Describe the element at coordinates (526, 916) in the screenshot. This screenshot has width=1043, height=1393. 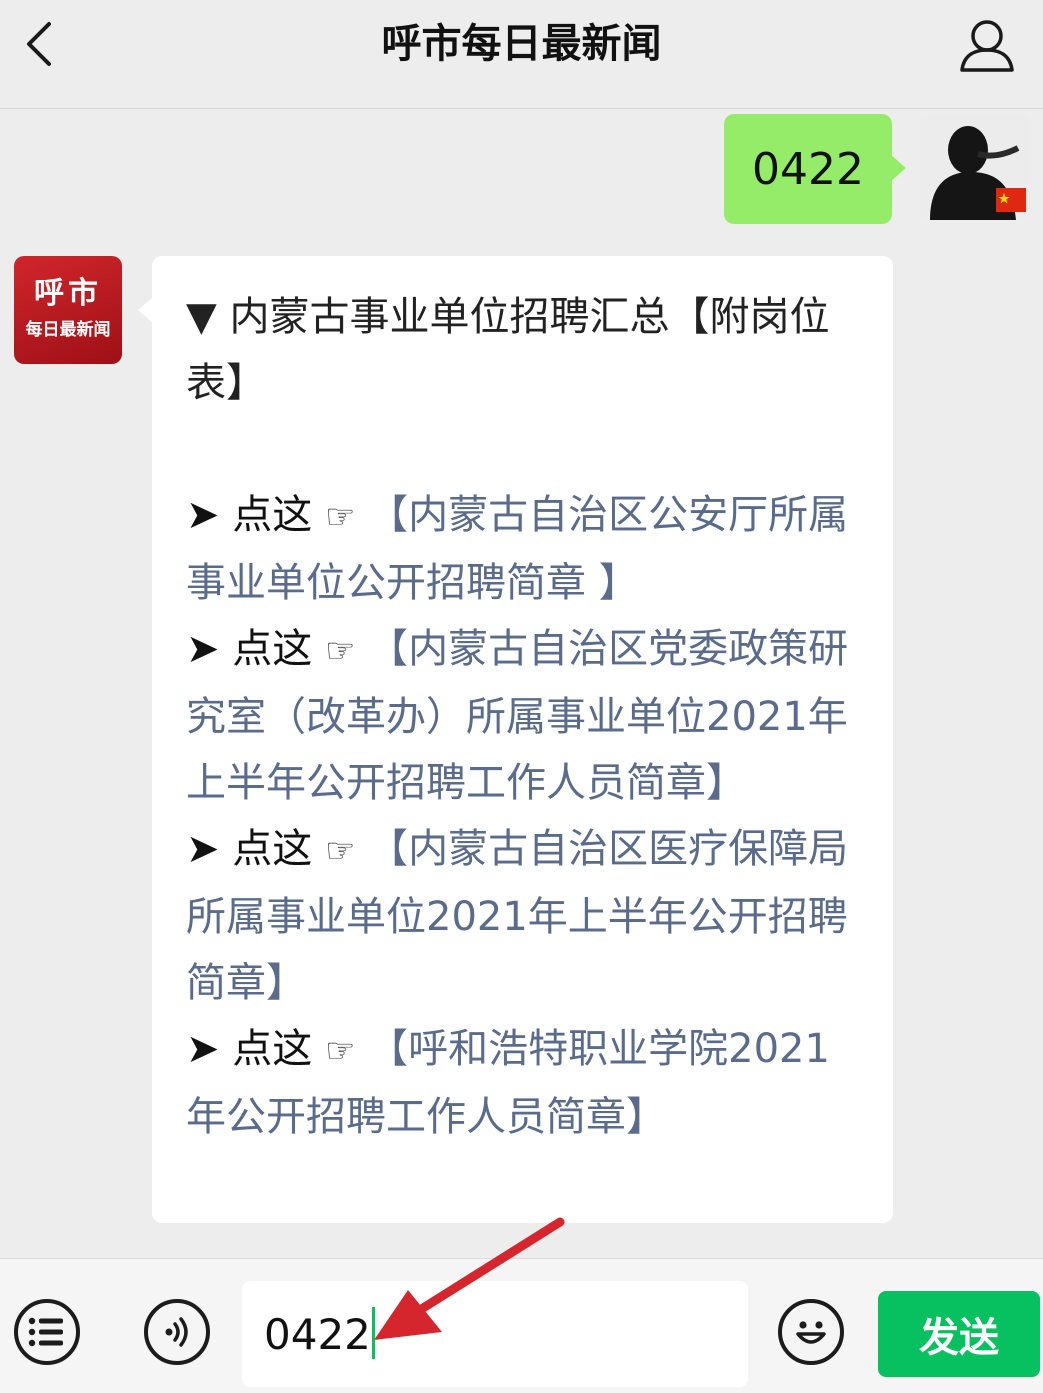
I see `list-item: ➤ 点这 ☞ 【内蒙古自治区医疗保障局所属事业单位2021年上半年公开招聘简章】` at that location.